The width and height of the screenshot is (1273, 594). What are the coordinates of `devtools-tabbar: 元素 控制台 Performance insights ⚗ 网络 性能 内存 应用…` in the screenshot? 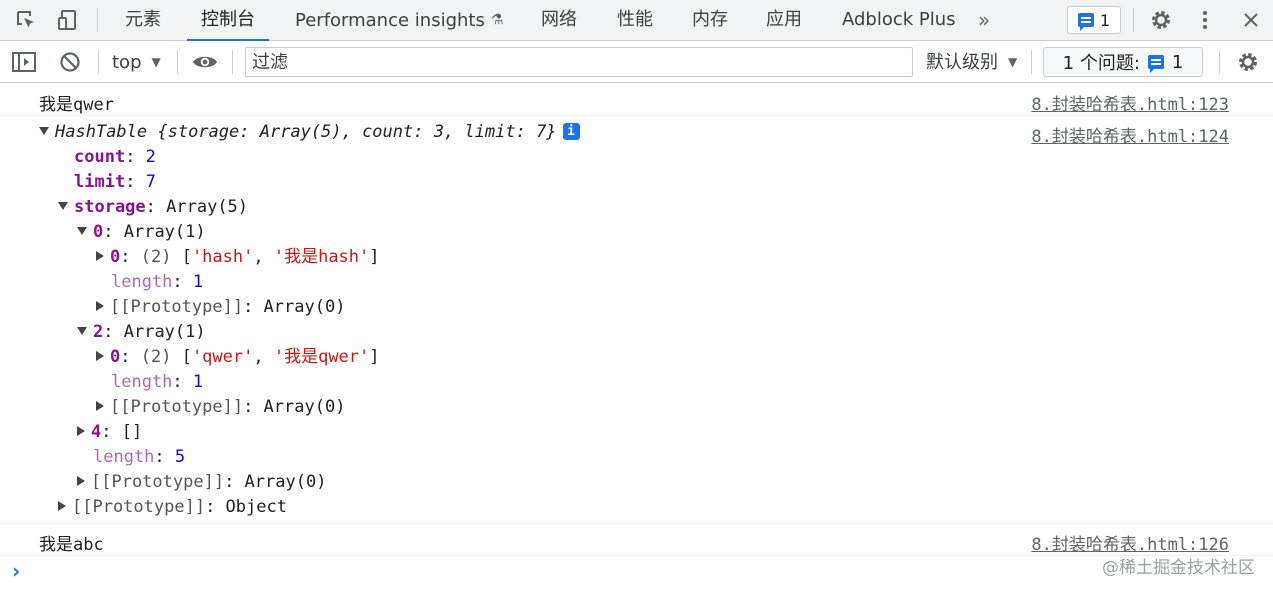 It's located at (636, 21).